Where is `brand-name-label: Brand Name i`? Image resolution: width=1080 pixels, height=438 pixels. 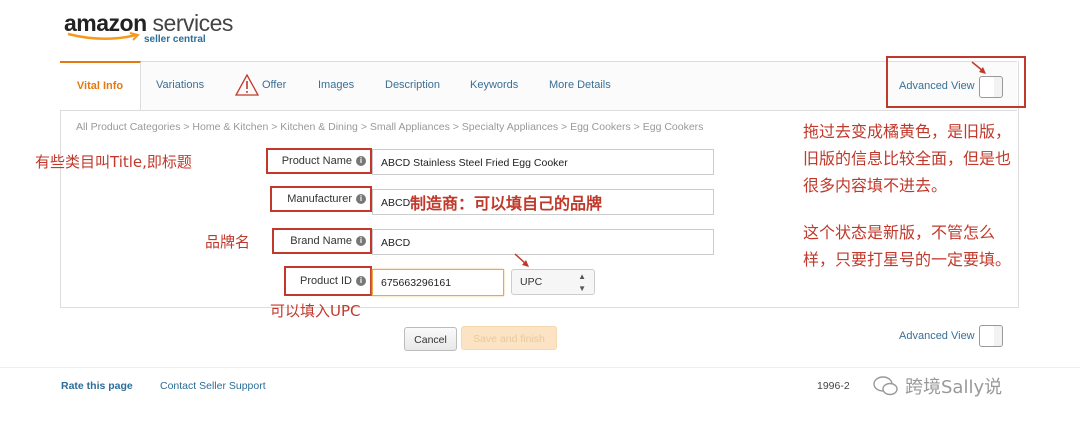 brand-name-label: Brand Name i is located at coordinates (322, 241).